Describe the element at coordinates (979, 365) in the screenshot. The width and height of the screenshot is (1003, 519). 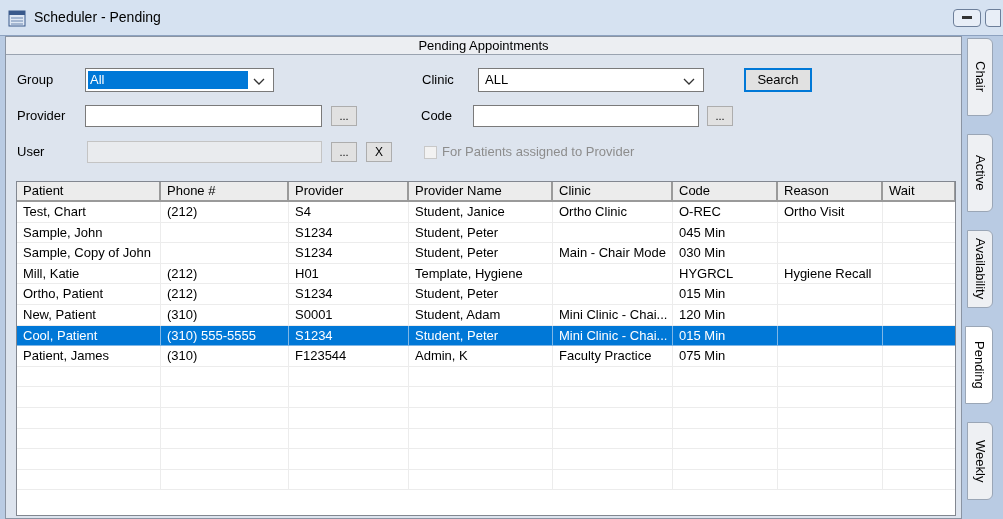
I see `side-tab: Pending` at that location.